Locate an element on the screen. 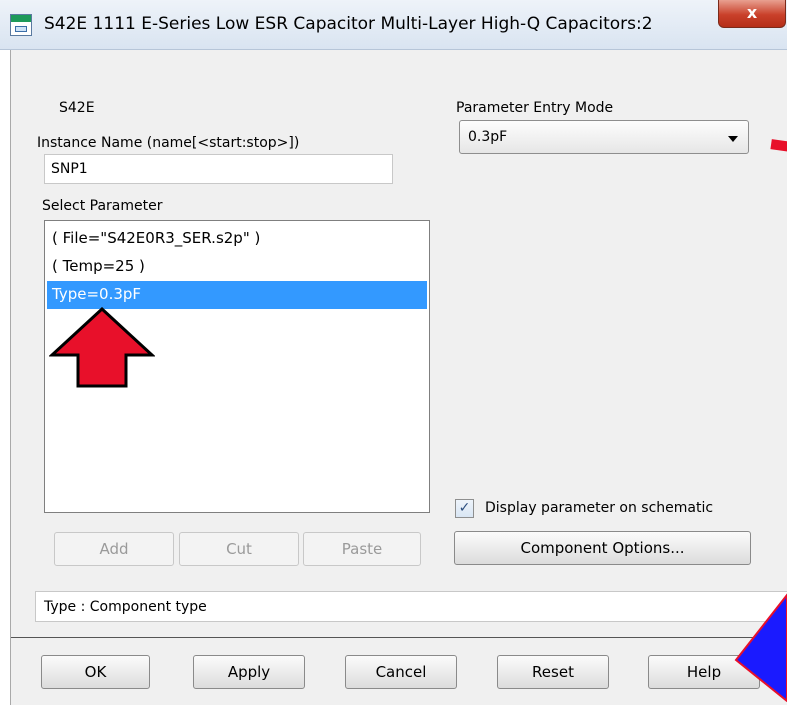 The height and width of the screenshot is (705, 787). chevron-down-icon is located at coordinates (733, 139).